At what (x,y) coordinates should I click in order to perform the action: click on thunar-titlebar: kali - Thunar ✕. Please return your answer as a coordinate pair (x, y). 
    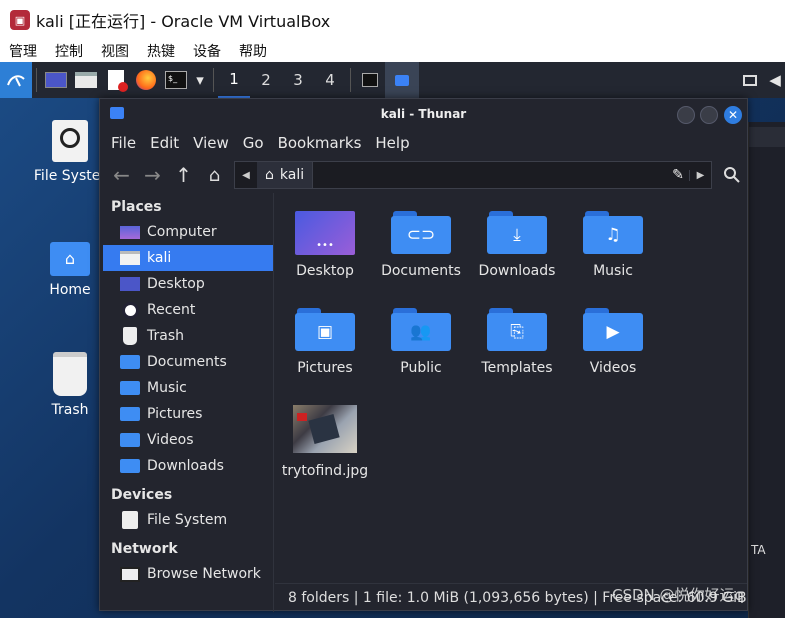
    Looking at the image, I should click on (423, 114).